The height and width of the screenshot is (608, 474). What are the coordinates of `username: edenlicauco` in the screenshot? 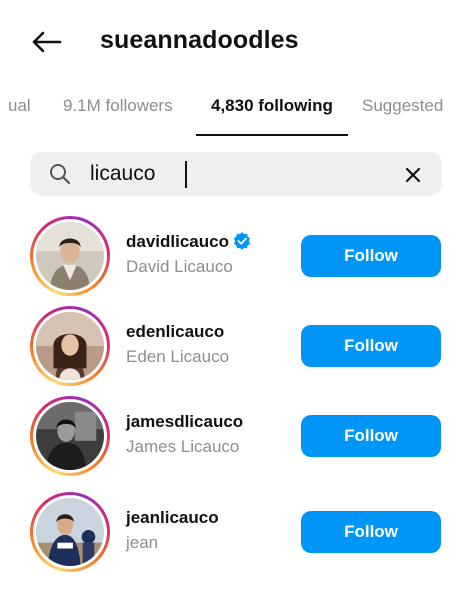 It's located at (175, 332).